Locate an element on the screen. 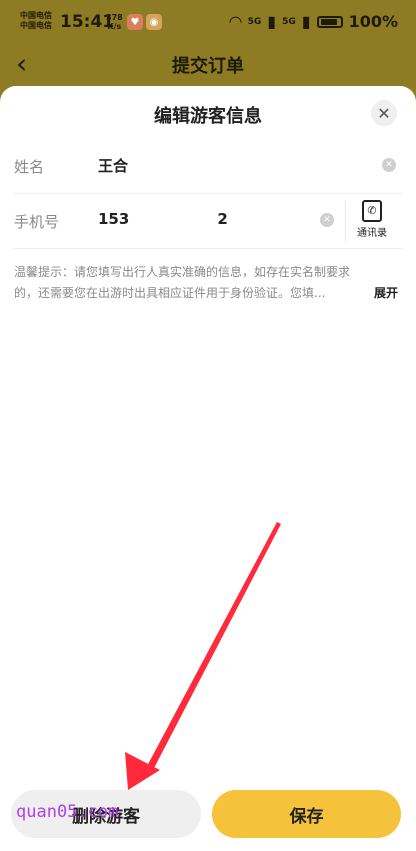  signal-bars-icon-2: ▮ is located at coordinates (306, 21).